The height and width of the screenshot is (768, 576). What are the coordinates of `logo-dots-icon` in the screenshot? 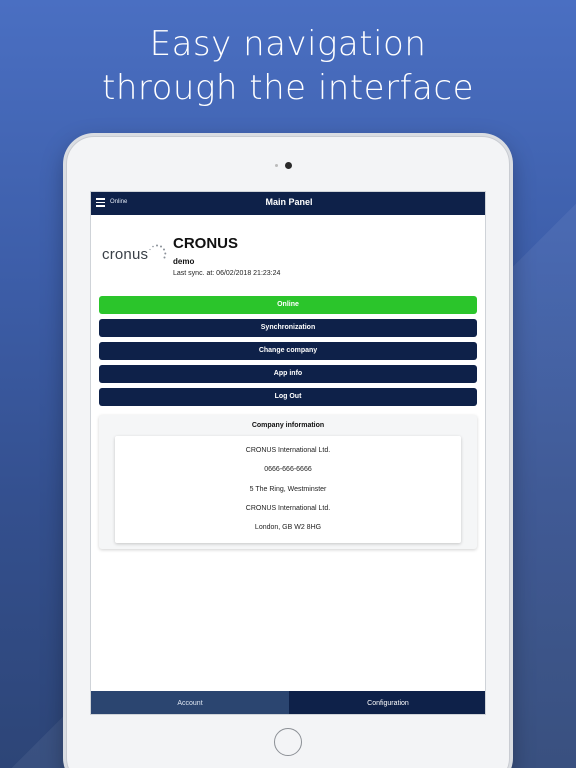 It's located at (158, 251).